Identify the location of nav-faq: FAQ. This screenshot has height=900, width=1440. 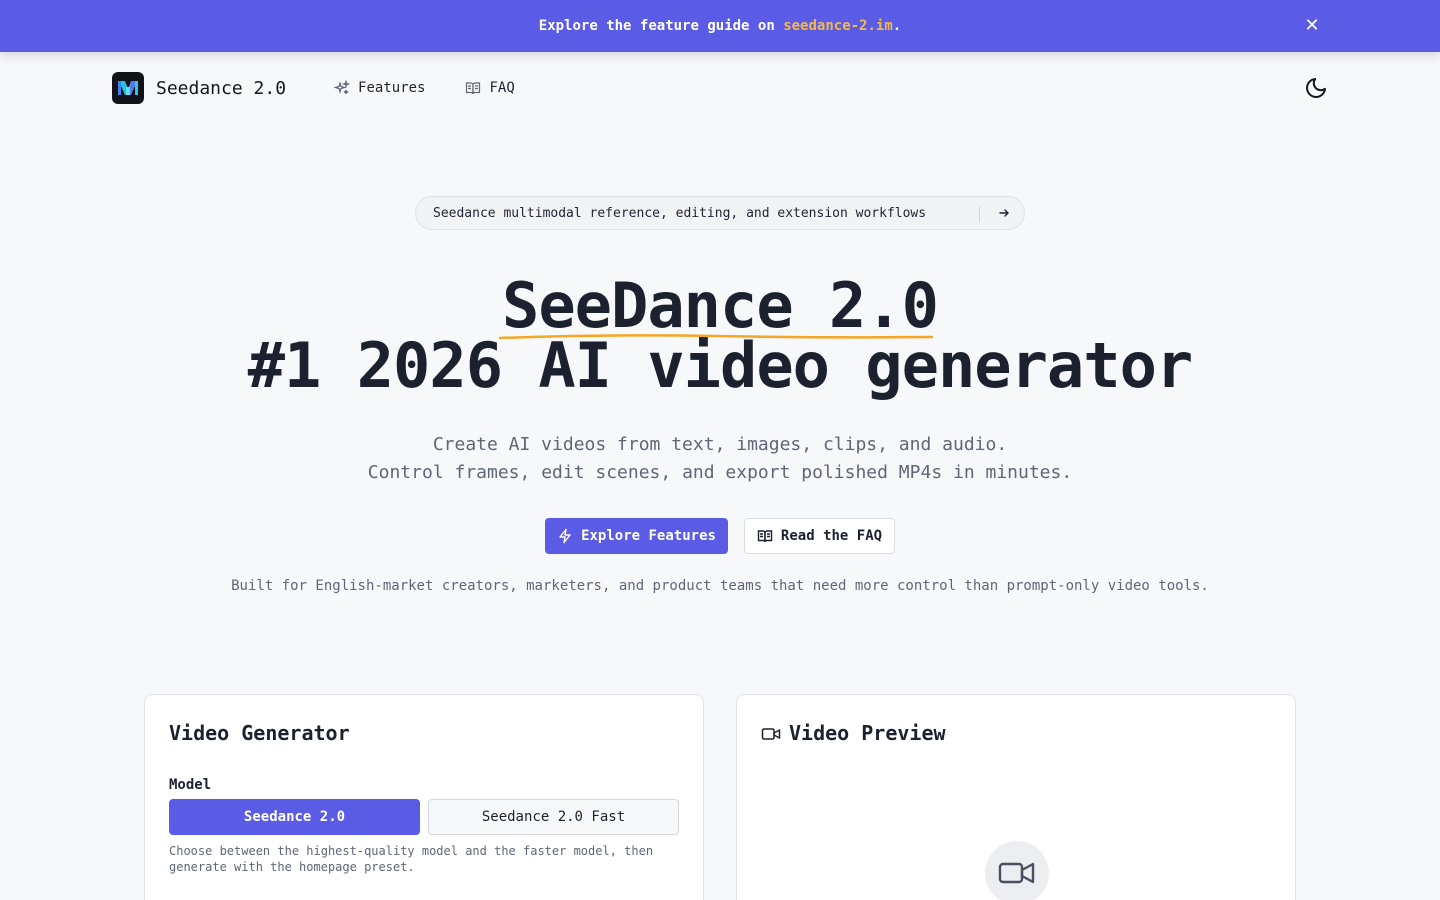
(490, 88).